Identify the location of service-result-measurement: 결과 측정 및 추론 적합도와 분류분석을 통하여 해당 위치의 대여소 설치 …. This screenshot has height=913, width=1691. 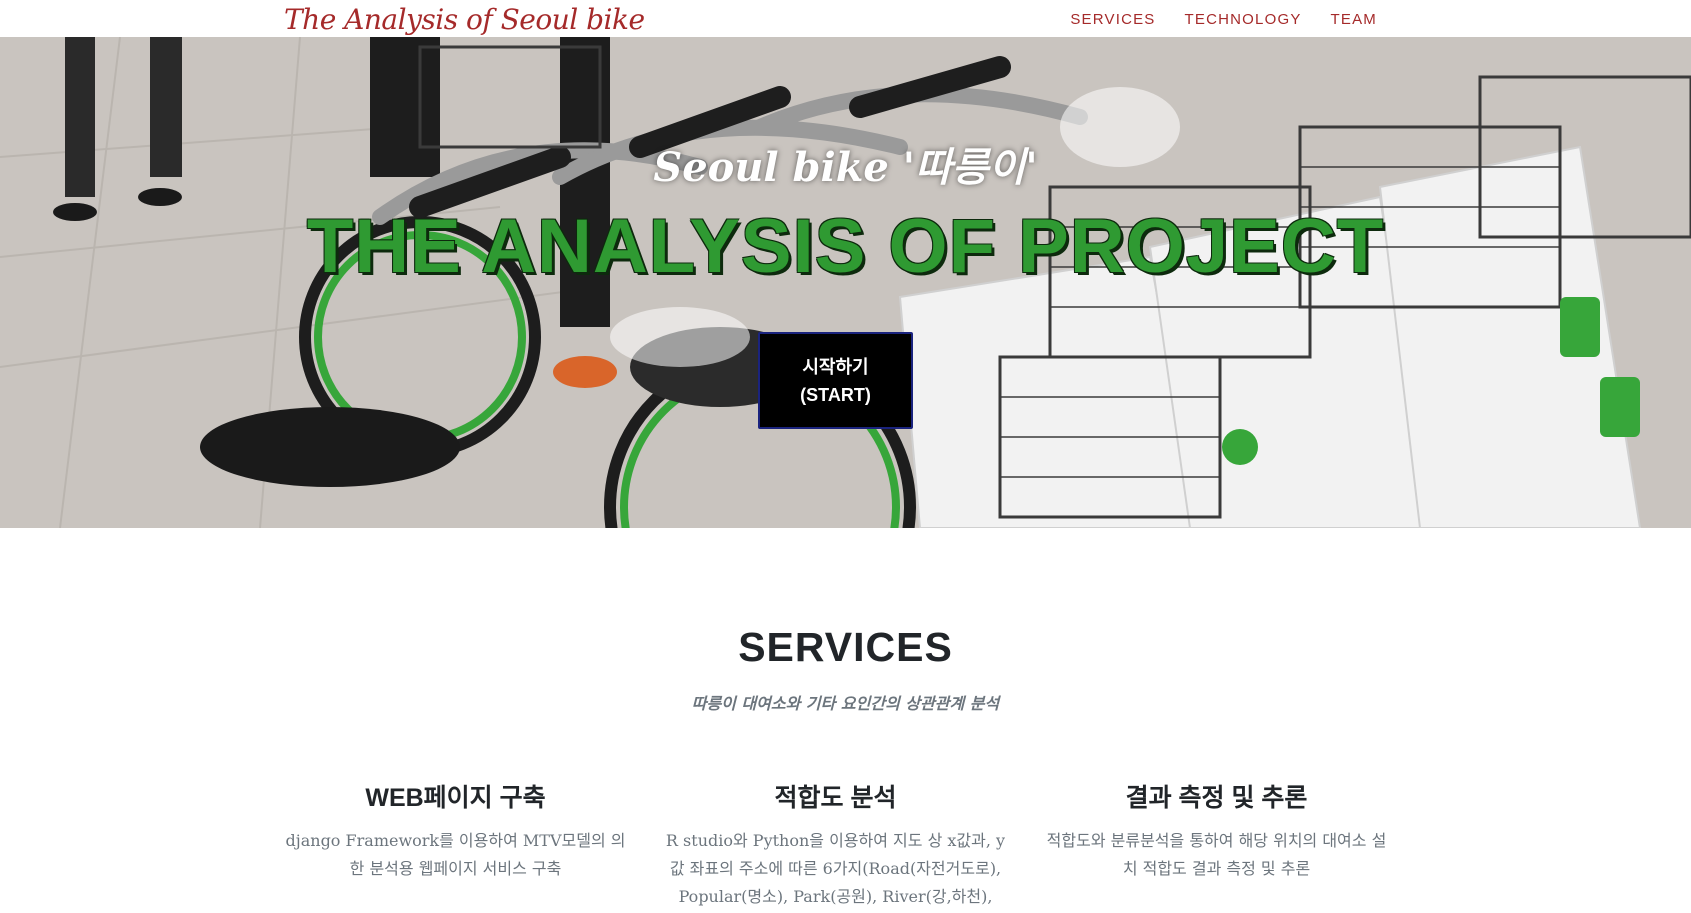
(1216, 830).